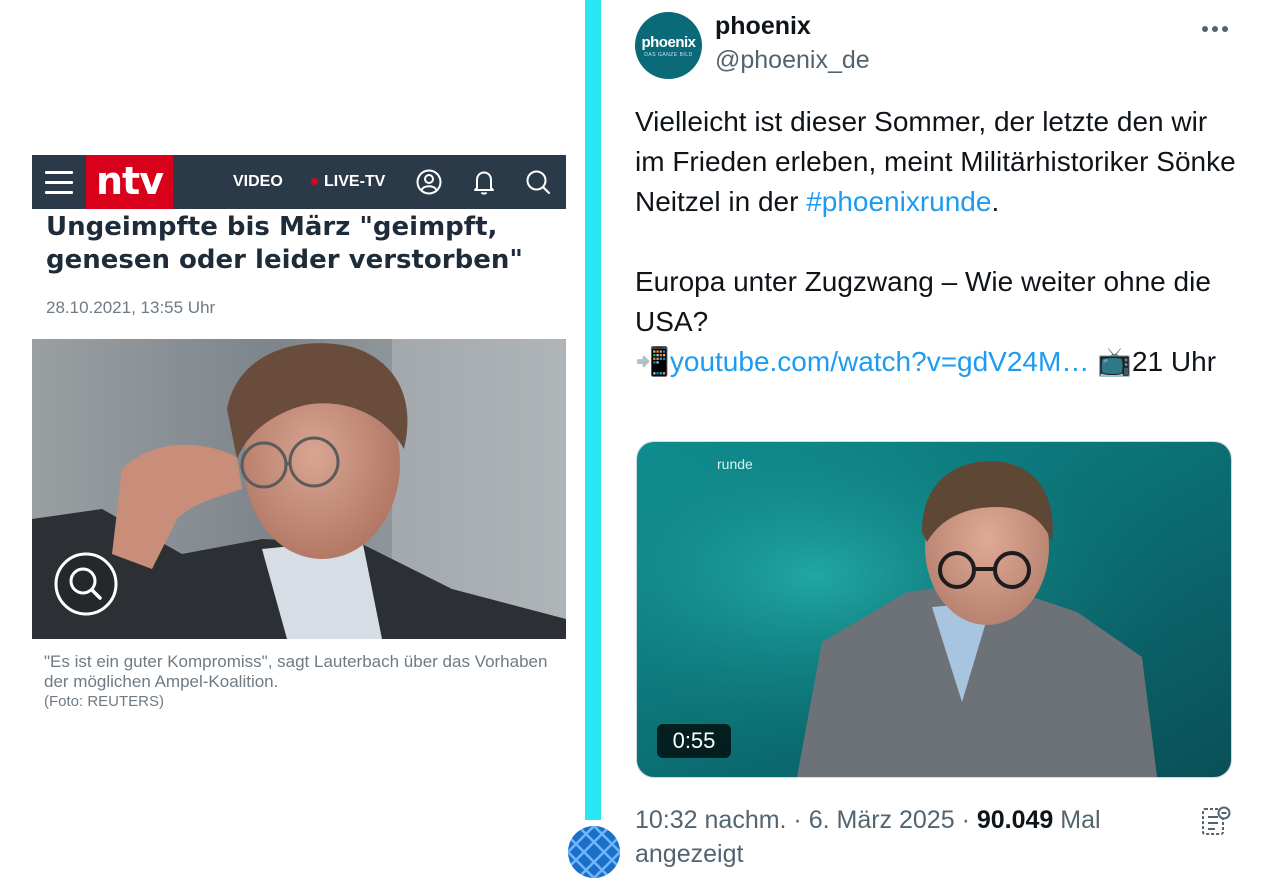 The image size is (1280, 888). Describe the element at coordinates (1174, 361) in the screenshot. I see `broadcast-time: 21 Uhr` at that location.